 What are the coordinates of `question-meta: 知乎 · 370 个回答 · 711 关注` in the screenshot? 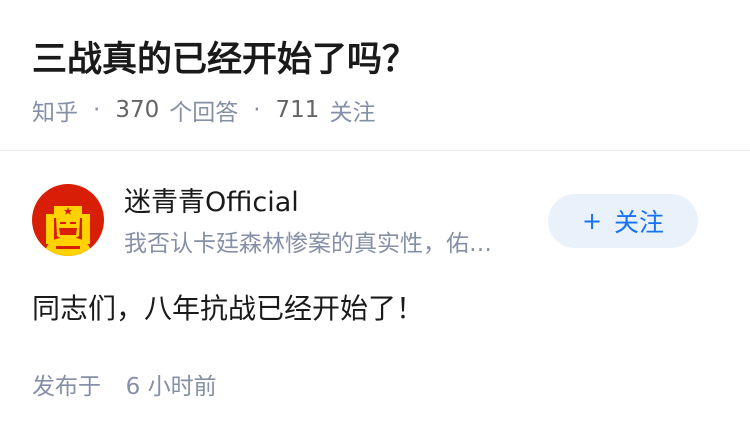 It's located at (203, 110).